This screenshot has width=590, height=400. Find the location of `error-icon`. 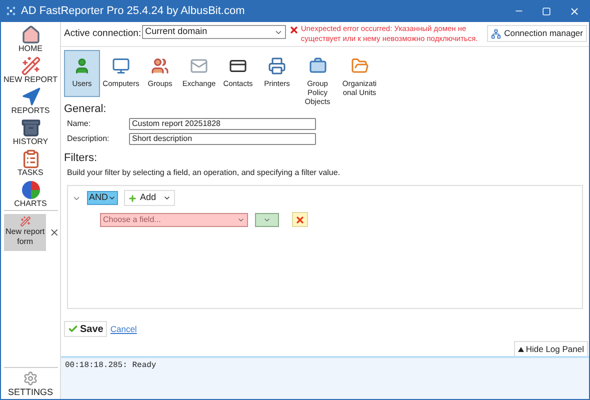

error-icon is located at coordinates (293, 30).